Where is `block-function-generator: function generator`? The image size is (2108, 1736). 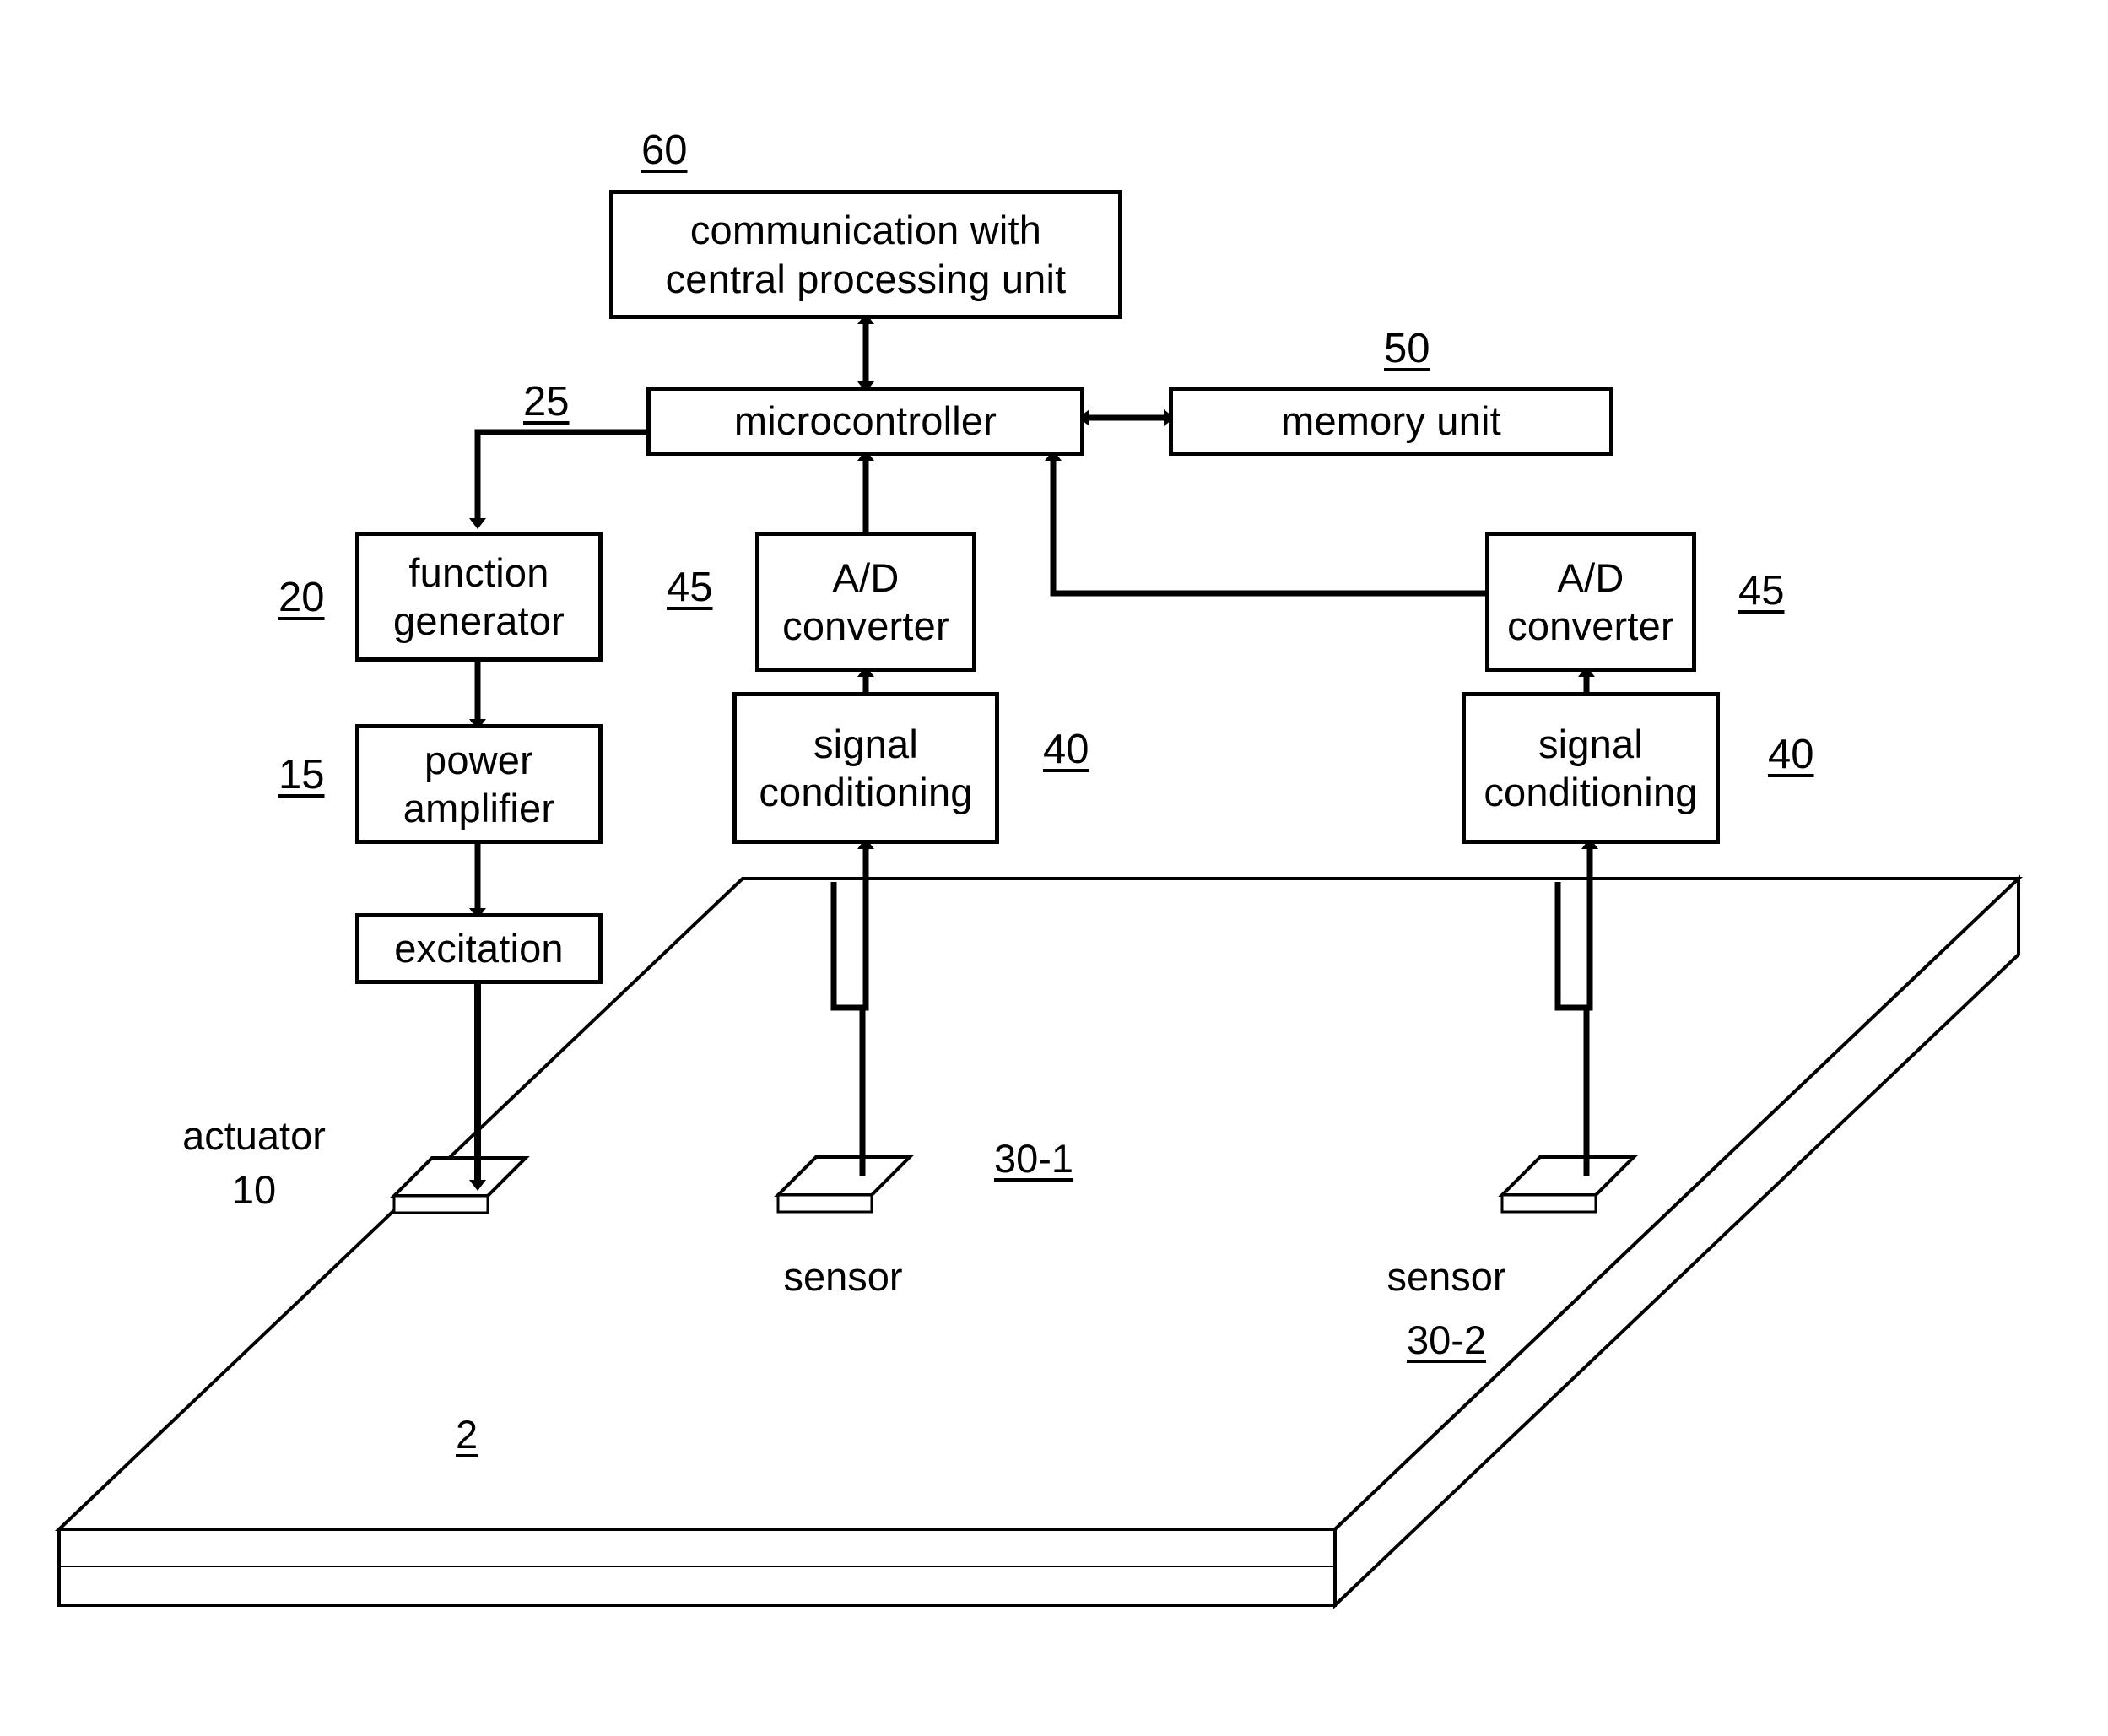 block-function-generator: function generator is located at coordinates (479, 597).